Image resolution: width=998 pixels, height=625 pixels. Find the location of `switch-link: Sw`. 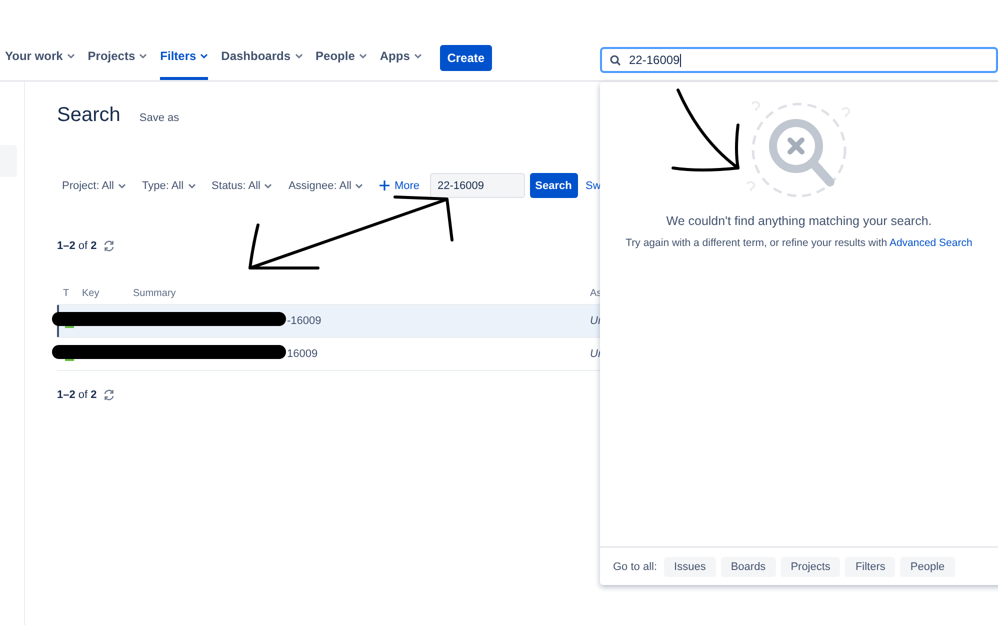

switch-link: Sw is located at coordinates (593, 186).